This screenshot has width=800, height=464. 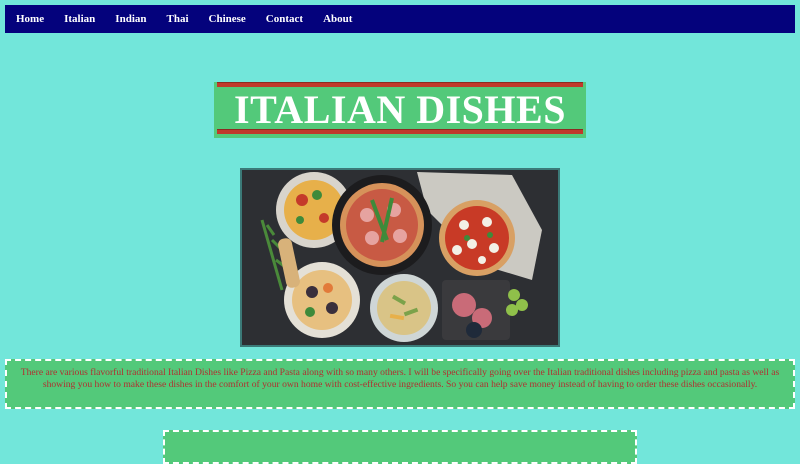 I want to click on page-title-banner: ITALIAN DISHES, so click(x=400, y=110).